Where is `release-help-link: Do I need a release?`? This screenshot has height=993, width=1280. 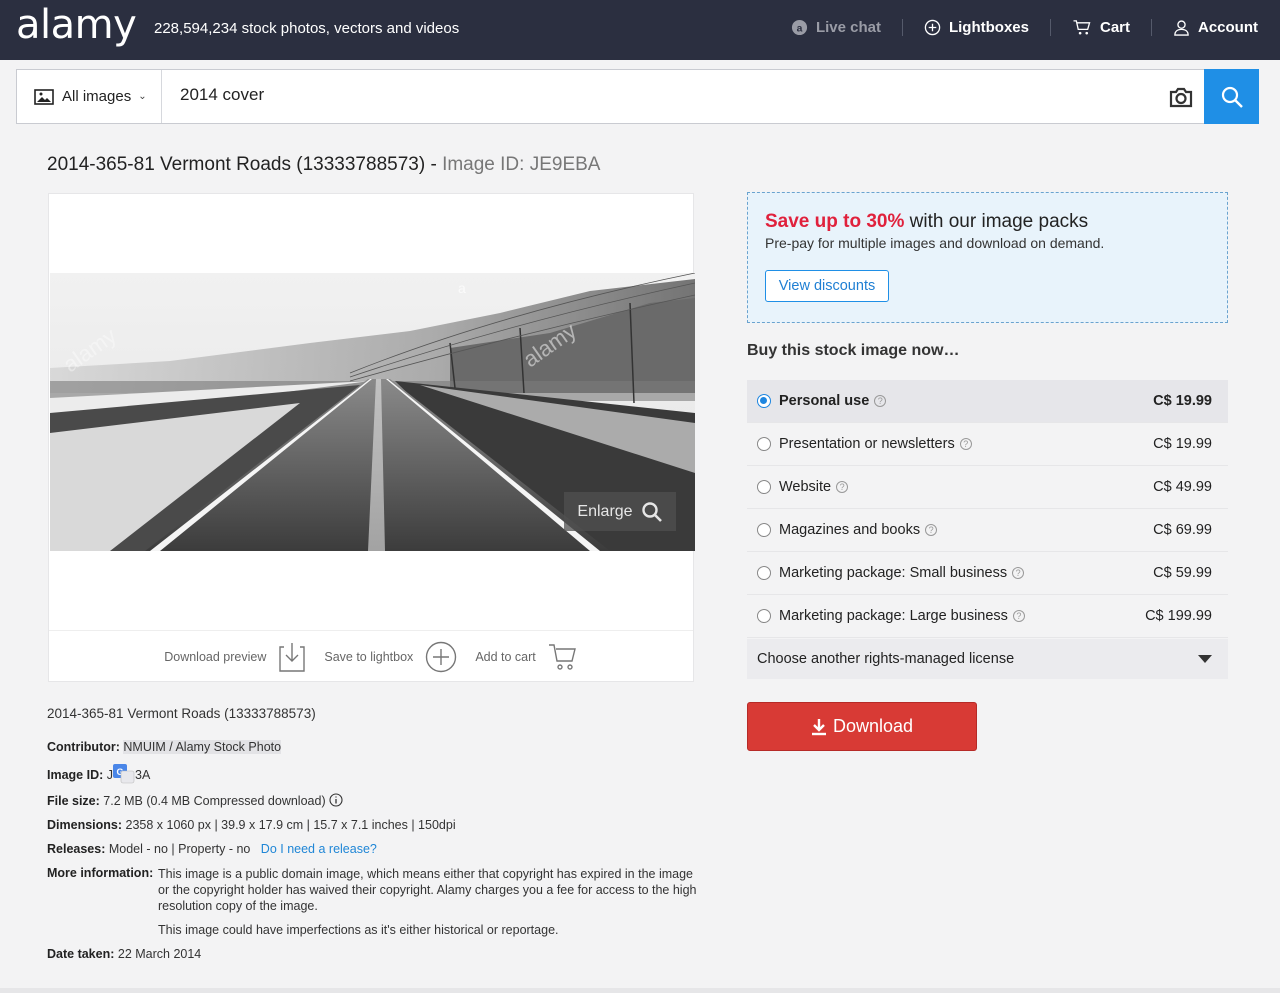
release-help-link: Do I need a release? is located at coordinates (319, 849).